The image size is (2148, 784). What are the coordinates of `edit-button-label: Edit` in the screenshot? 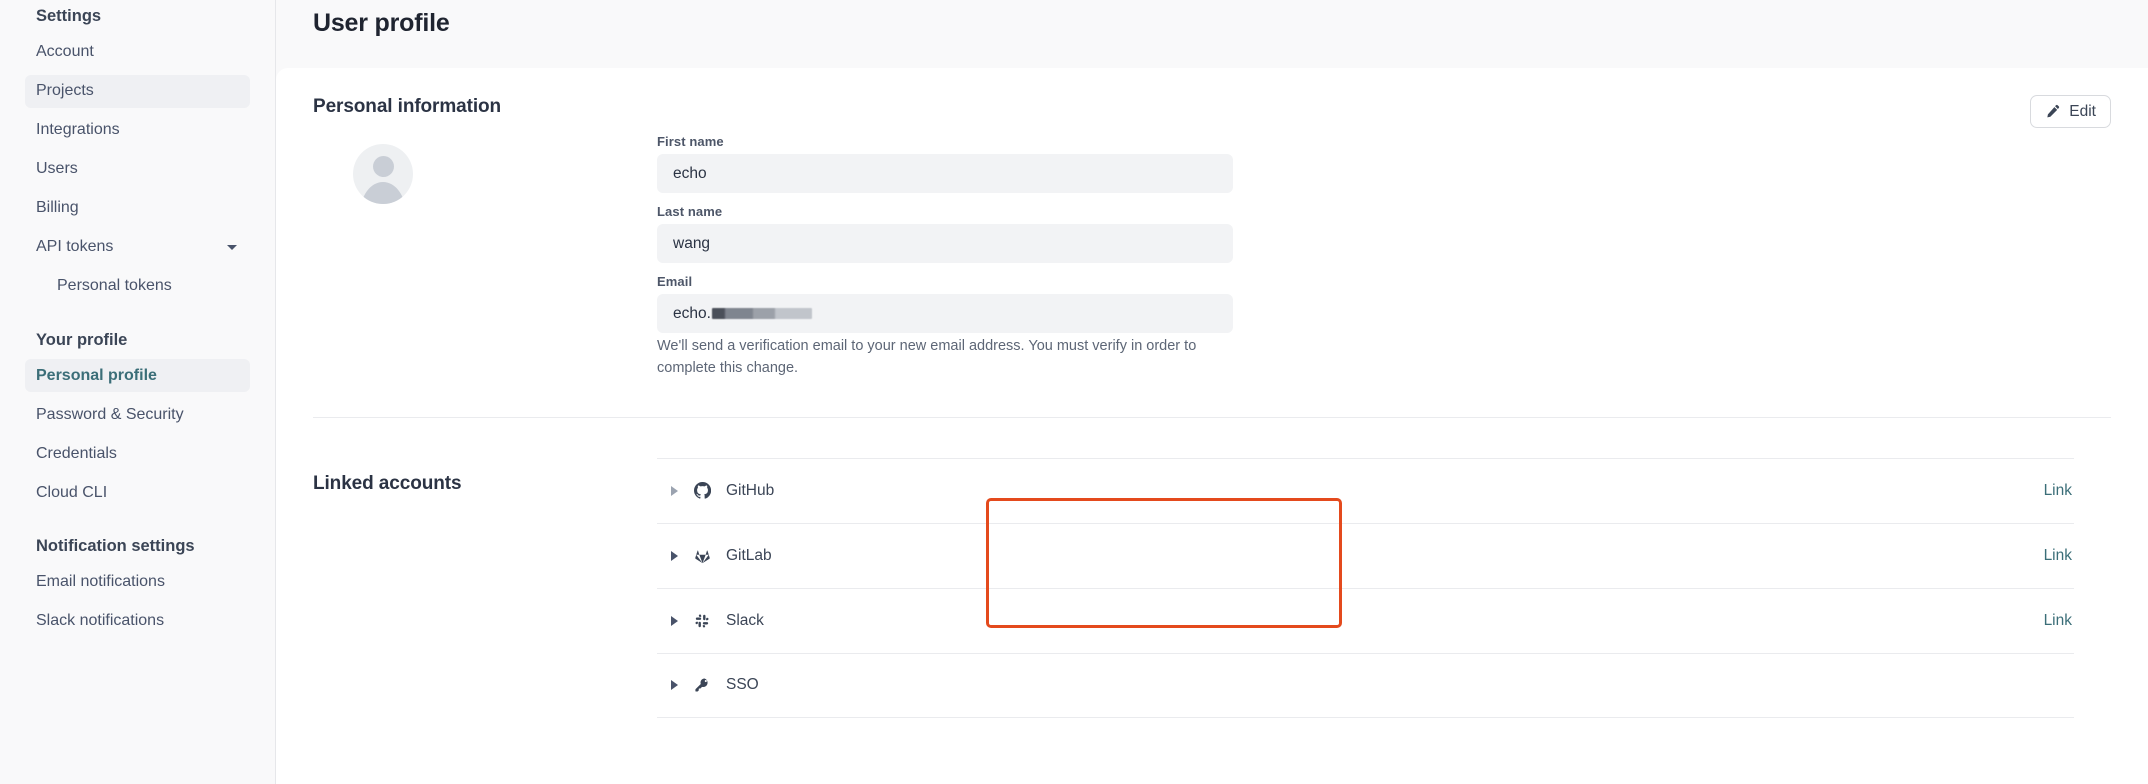 It's located at (2082, 111).